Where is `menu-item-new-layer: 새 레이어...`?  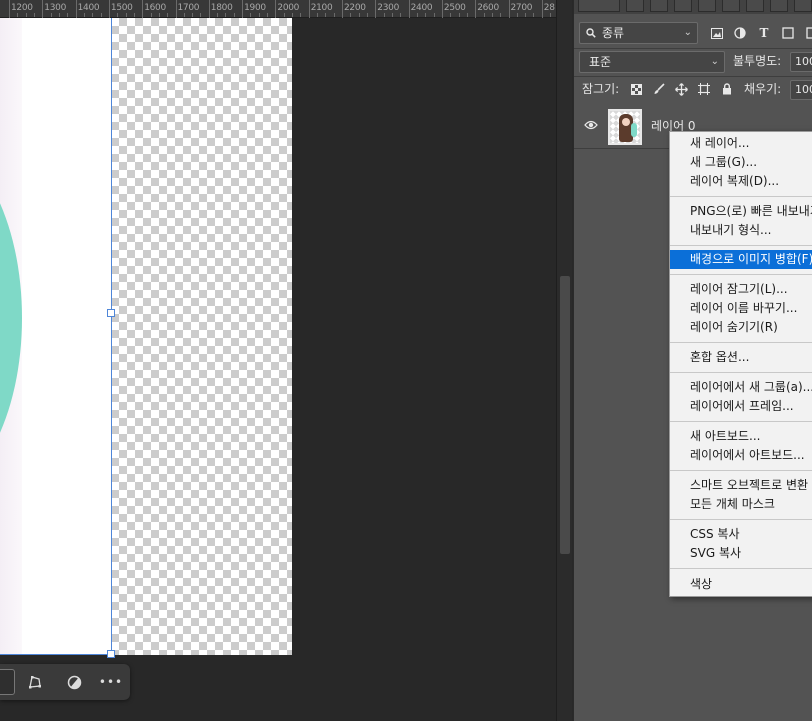 menu-item-new-layer: 새 레이어... is located at coordinates (741, 143).